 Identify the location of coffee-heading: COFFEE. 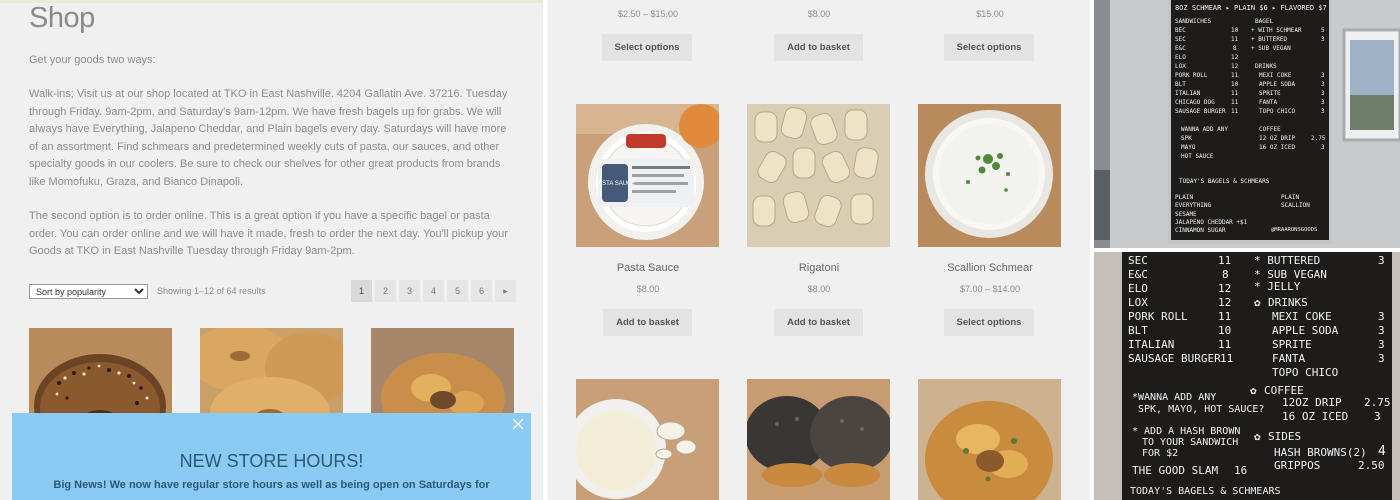
(1270, 129).